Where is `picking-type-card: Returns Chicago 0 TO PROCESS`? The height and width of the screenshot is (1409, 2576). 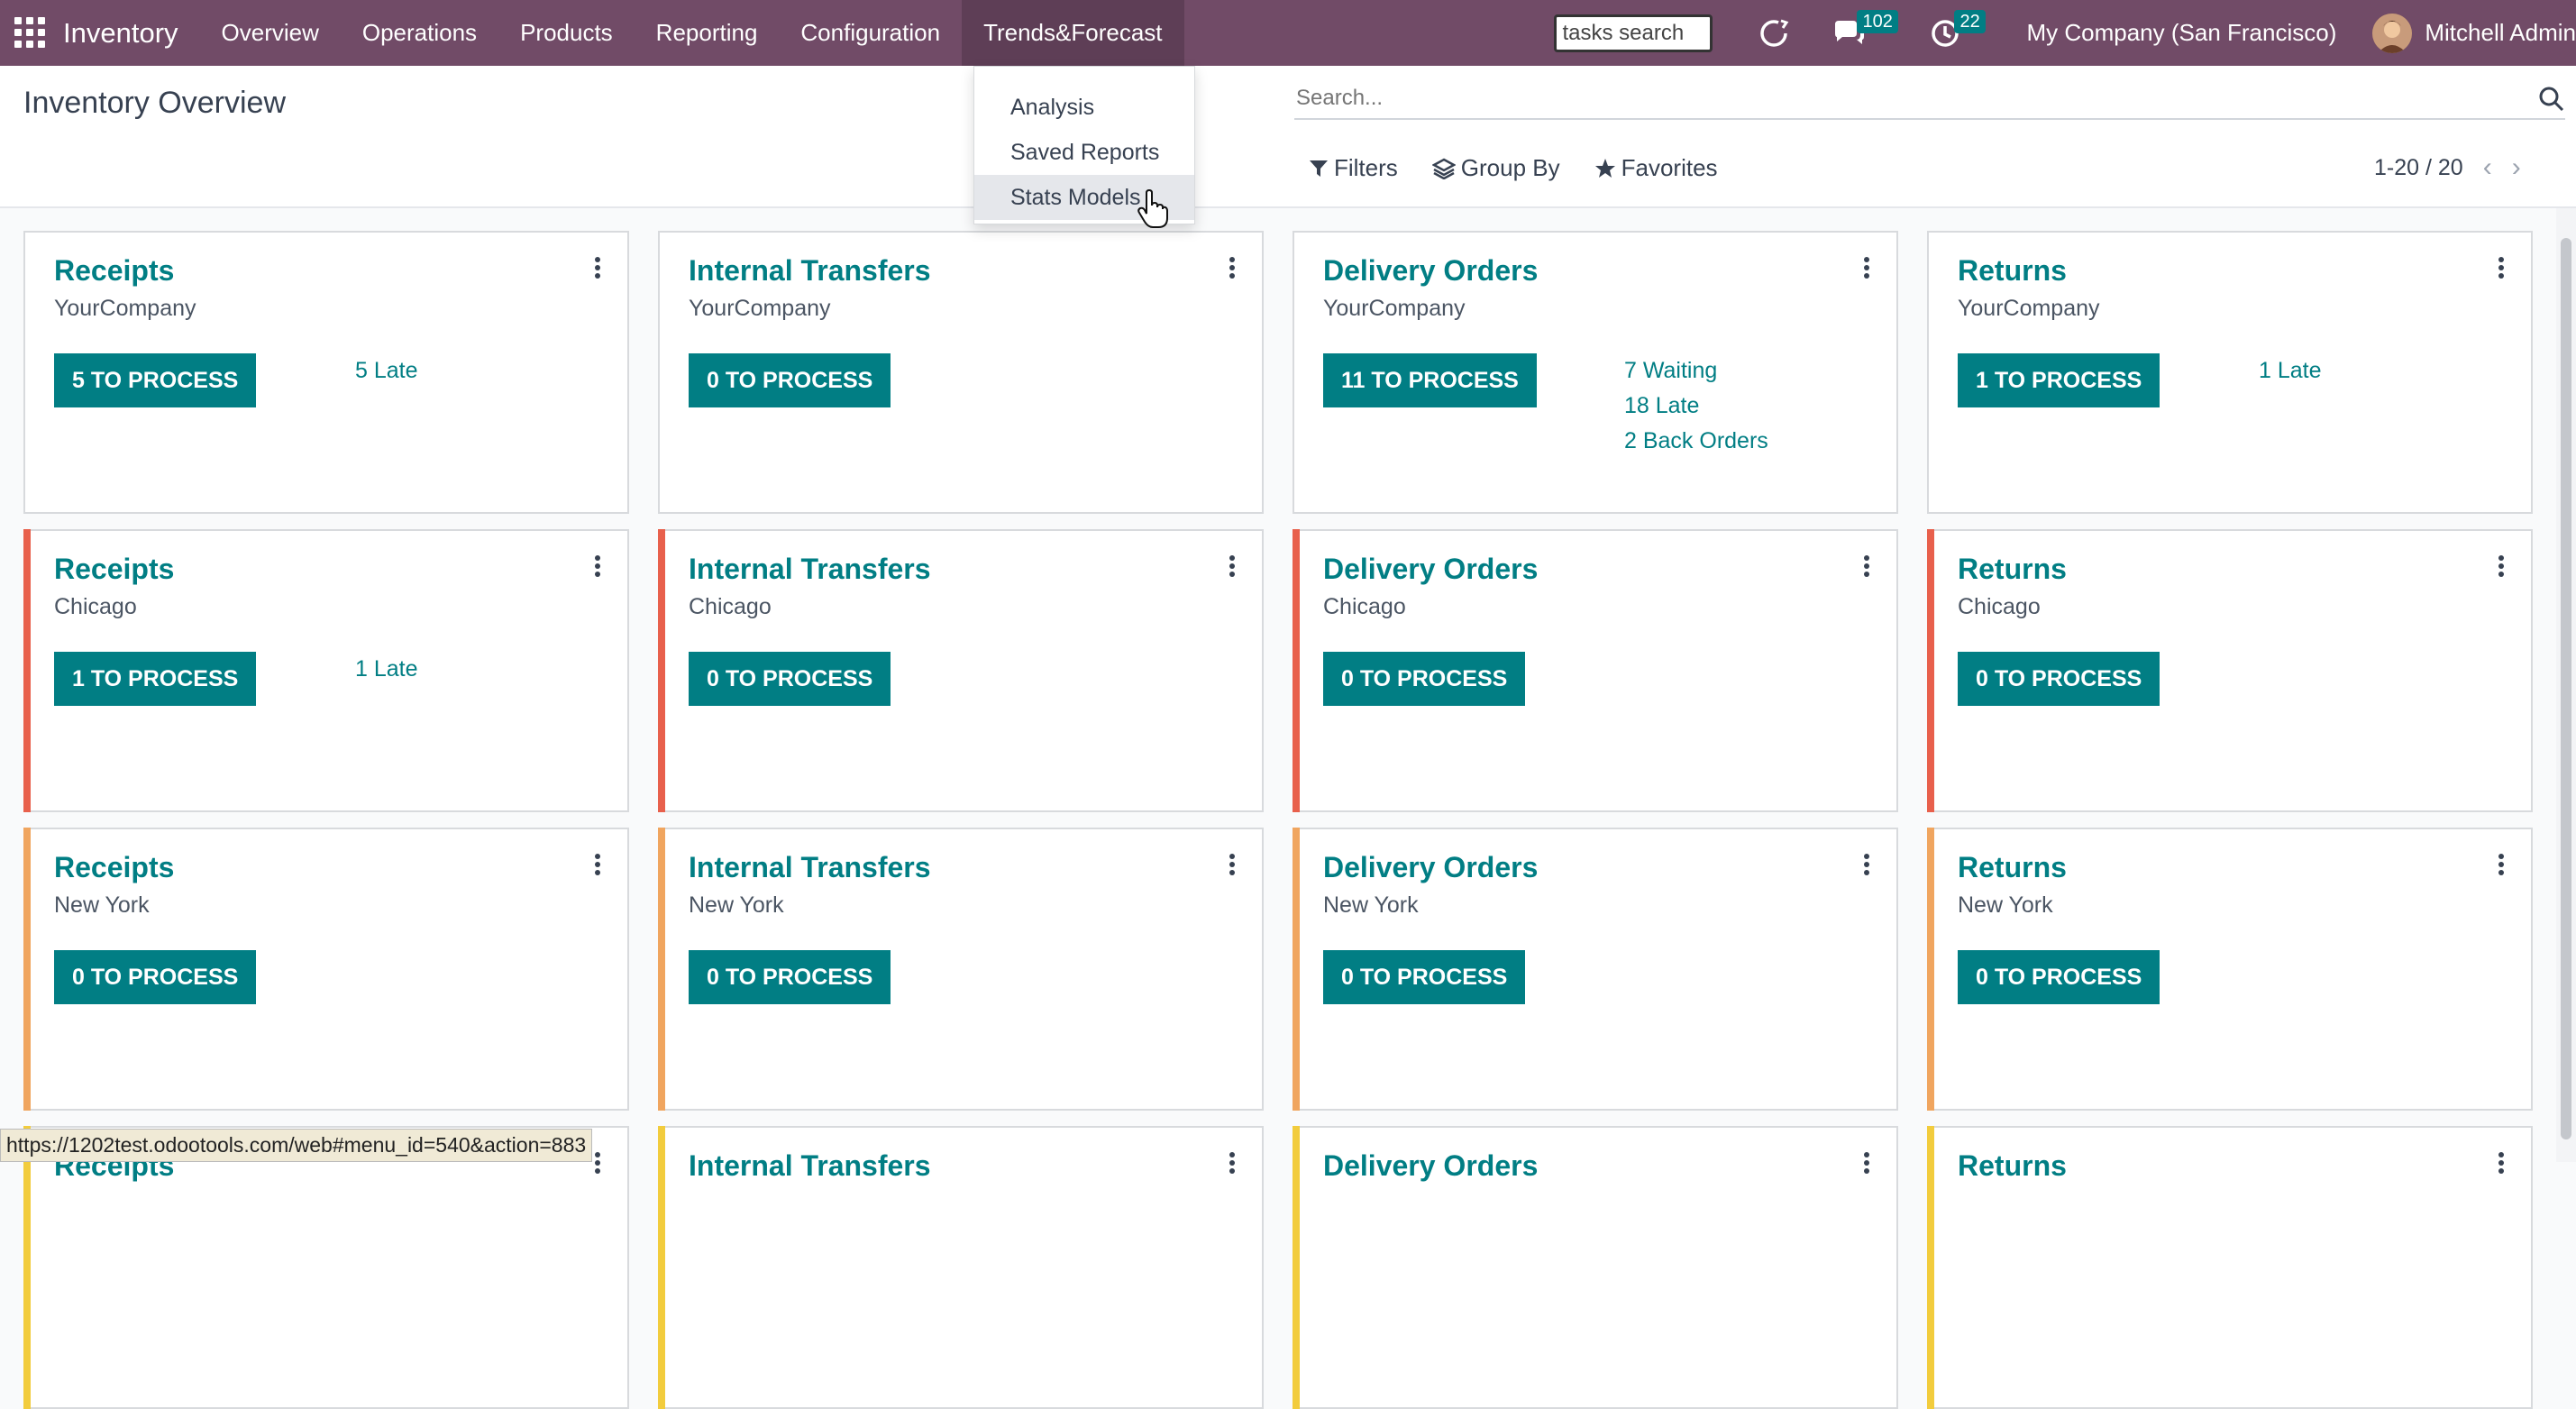
picking-type-card: Returns Chicago 0 TO PROCESS is located at coordinates (2230, 670).